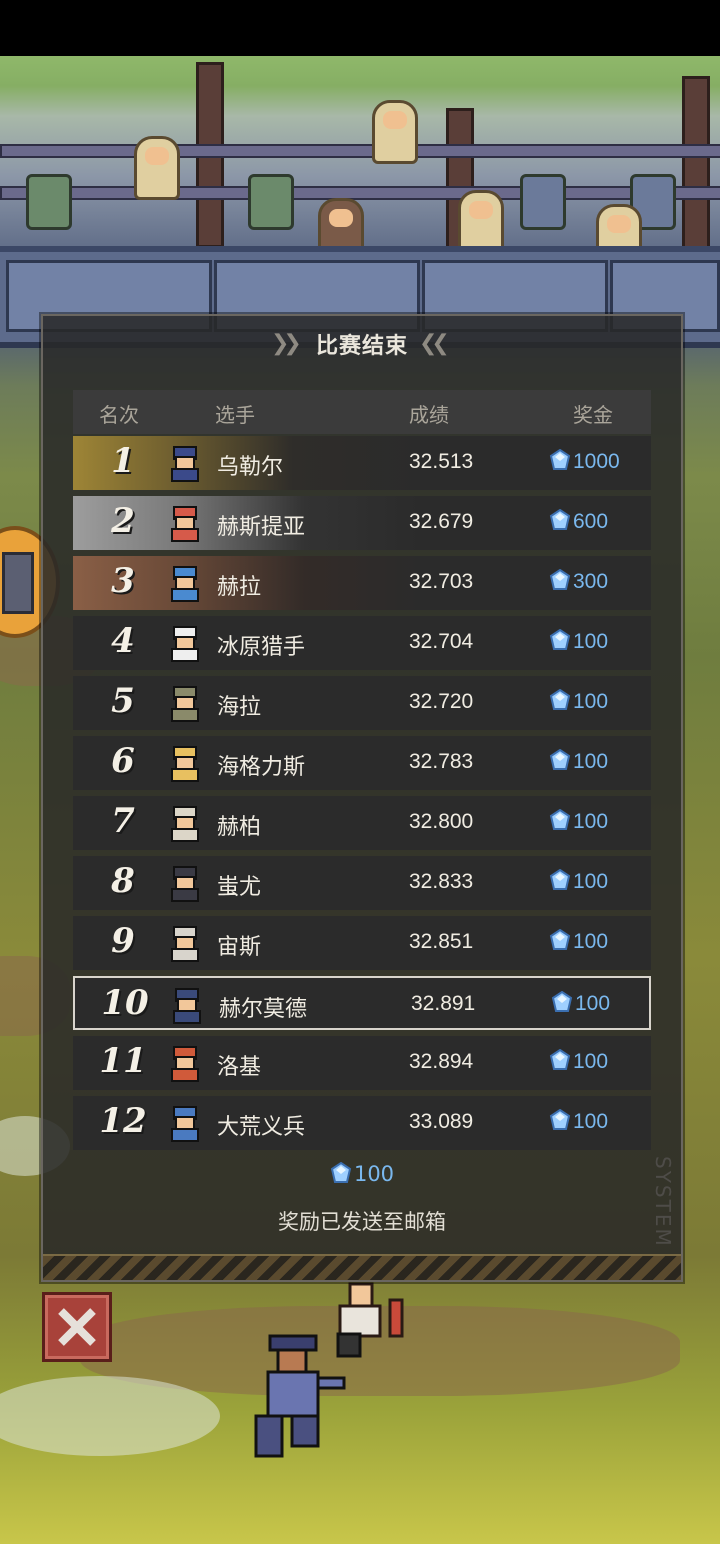  Describe the element at coordinates (239, 1067) in the screenshot. I see `player-name: 洛基` at that location.